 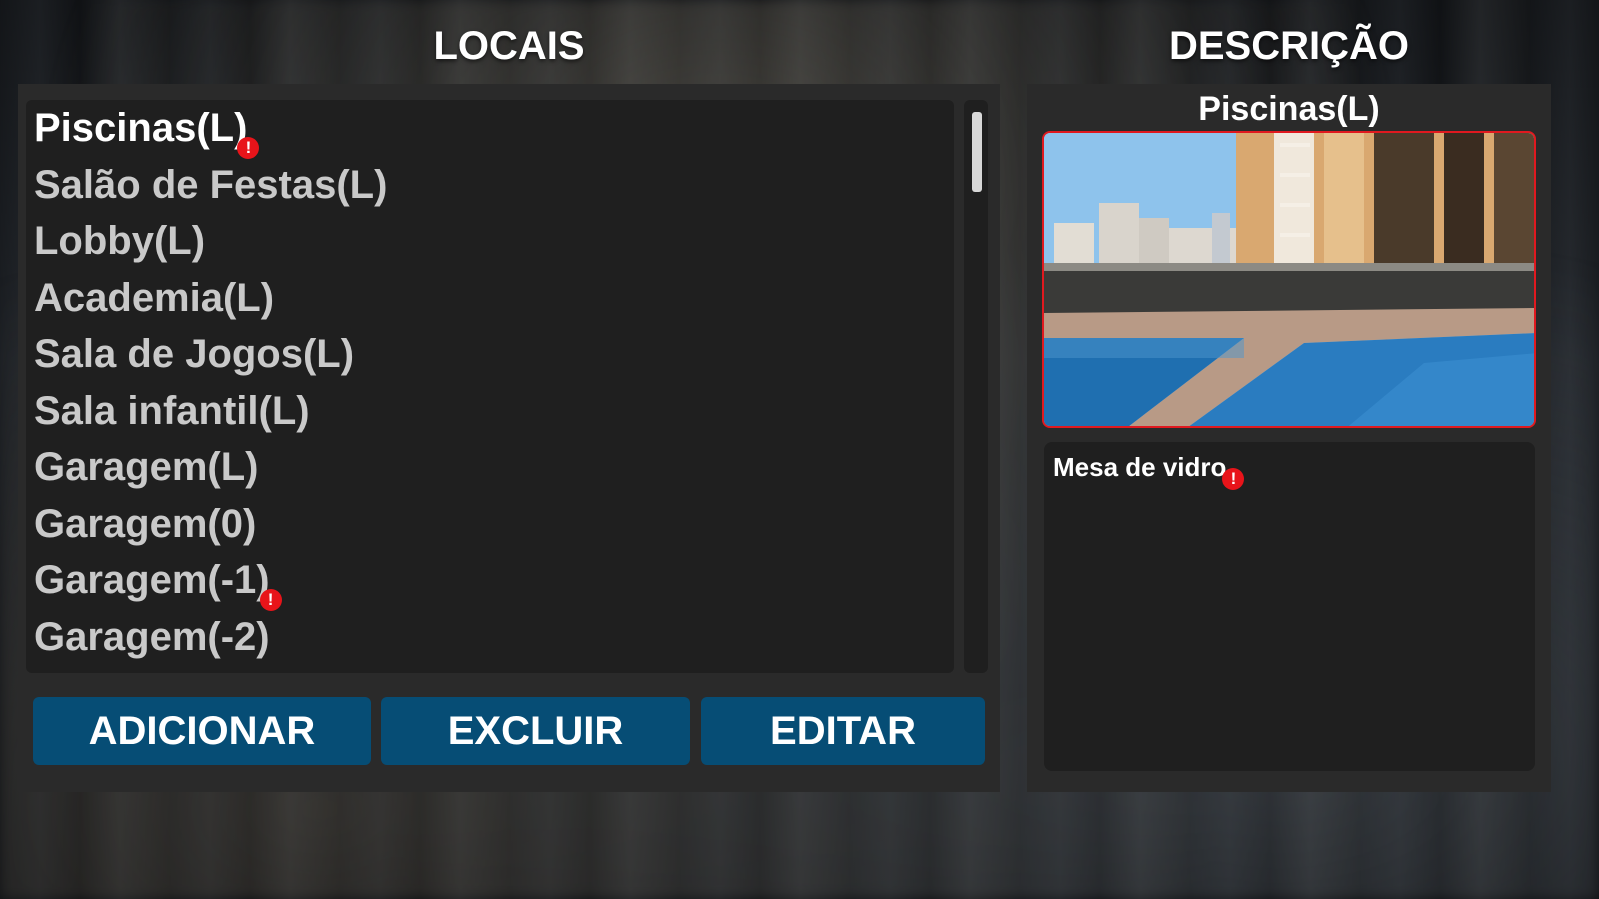 What do you see at coordinates (490, 411) in the screenshot?
I see `list-item: Sala infantil(L)` at bounding box center [490, 411].